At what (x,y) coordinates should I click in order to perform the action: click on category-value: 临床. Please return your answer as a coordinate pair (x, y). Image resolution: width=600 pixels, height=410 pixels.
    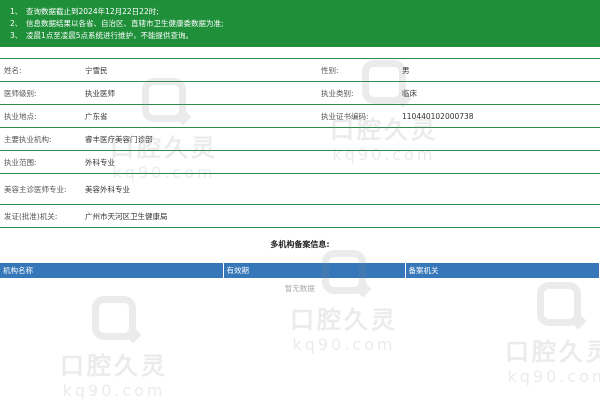
    Looking at the image, I should click on (499, 93).